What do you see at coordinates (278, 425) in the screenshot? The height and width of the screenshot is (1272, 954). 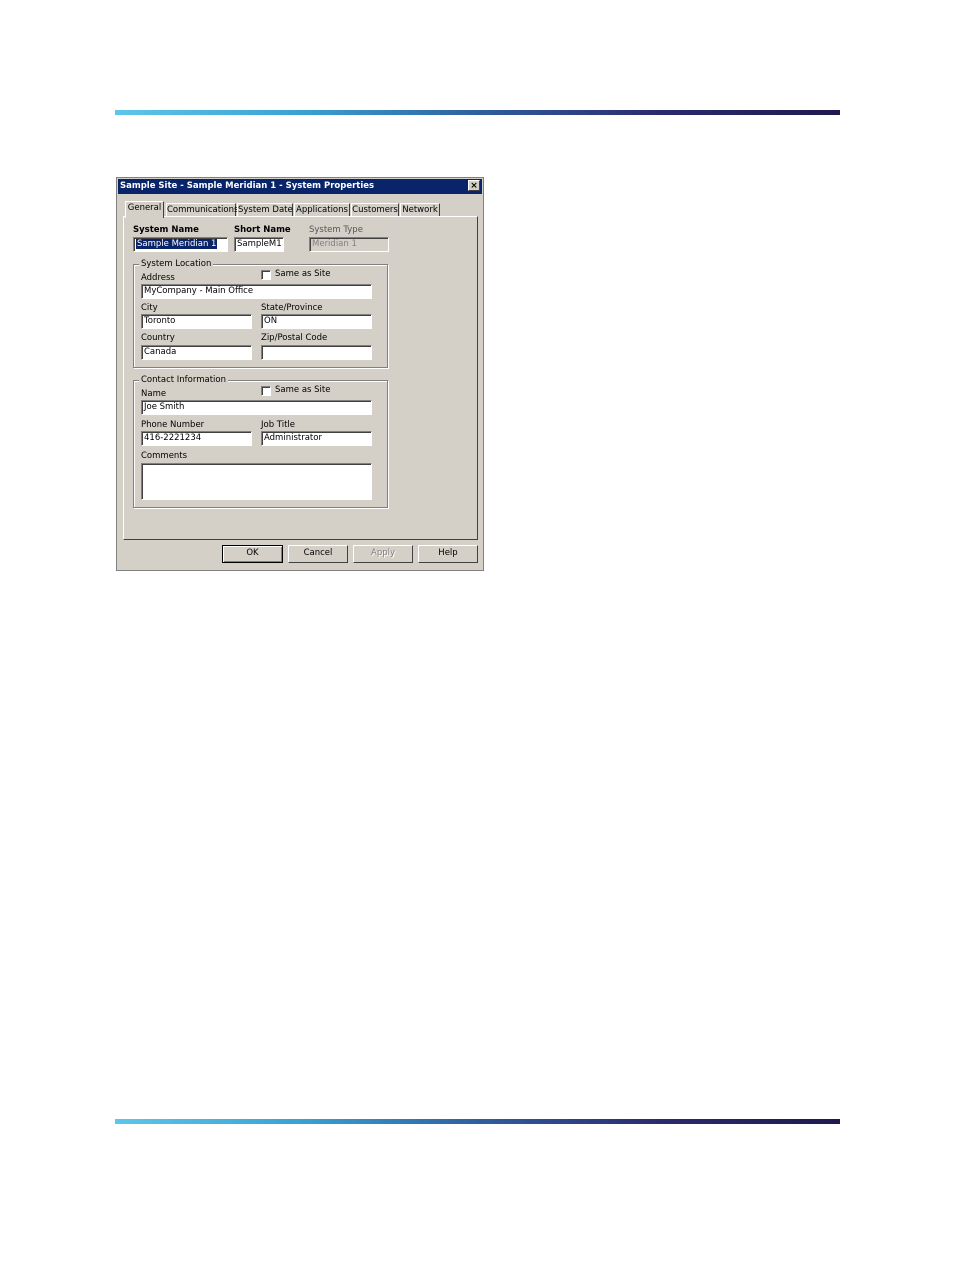 I see `job-title-label: Job Title` at bounding box center [278, 425].